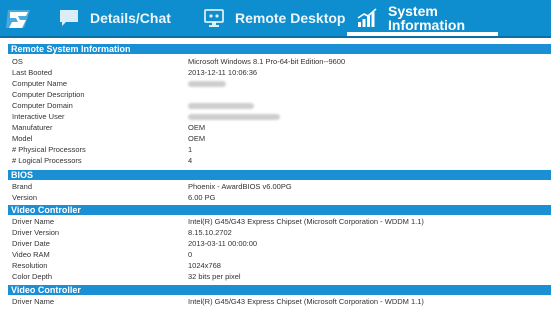  What do you see at coordinates (277, 149) in the screenshot?
I see `info-row: # Physical Processors 1` at bounding box center [277, 149].